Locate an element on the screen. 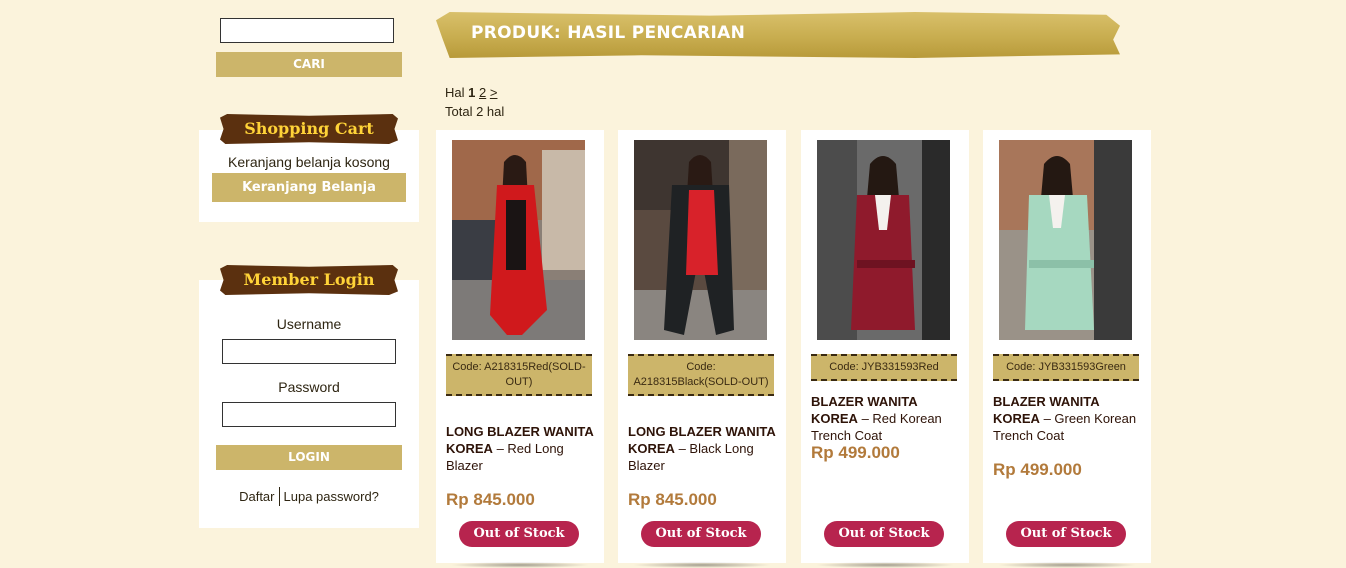 The image size is (1346, 568). pager-page-2-link: 2 is located at coordinates (482, 92).